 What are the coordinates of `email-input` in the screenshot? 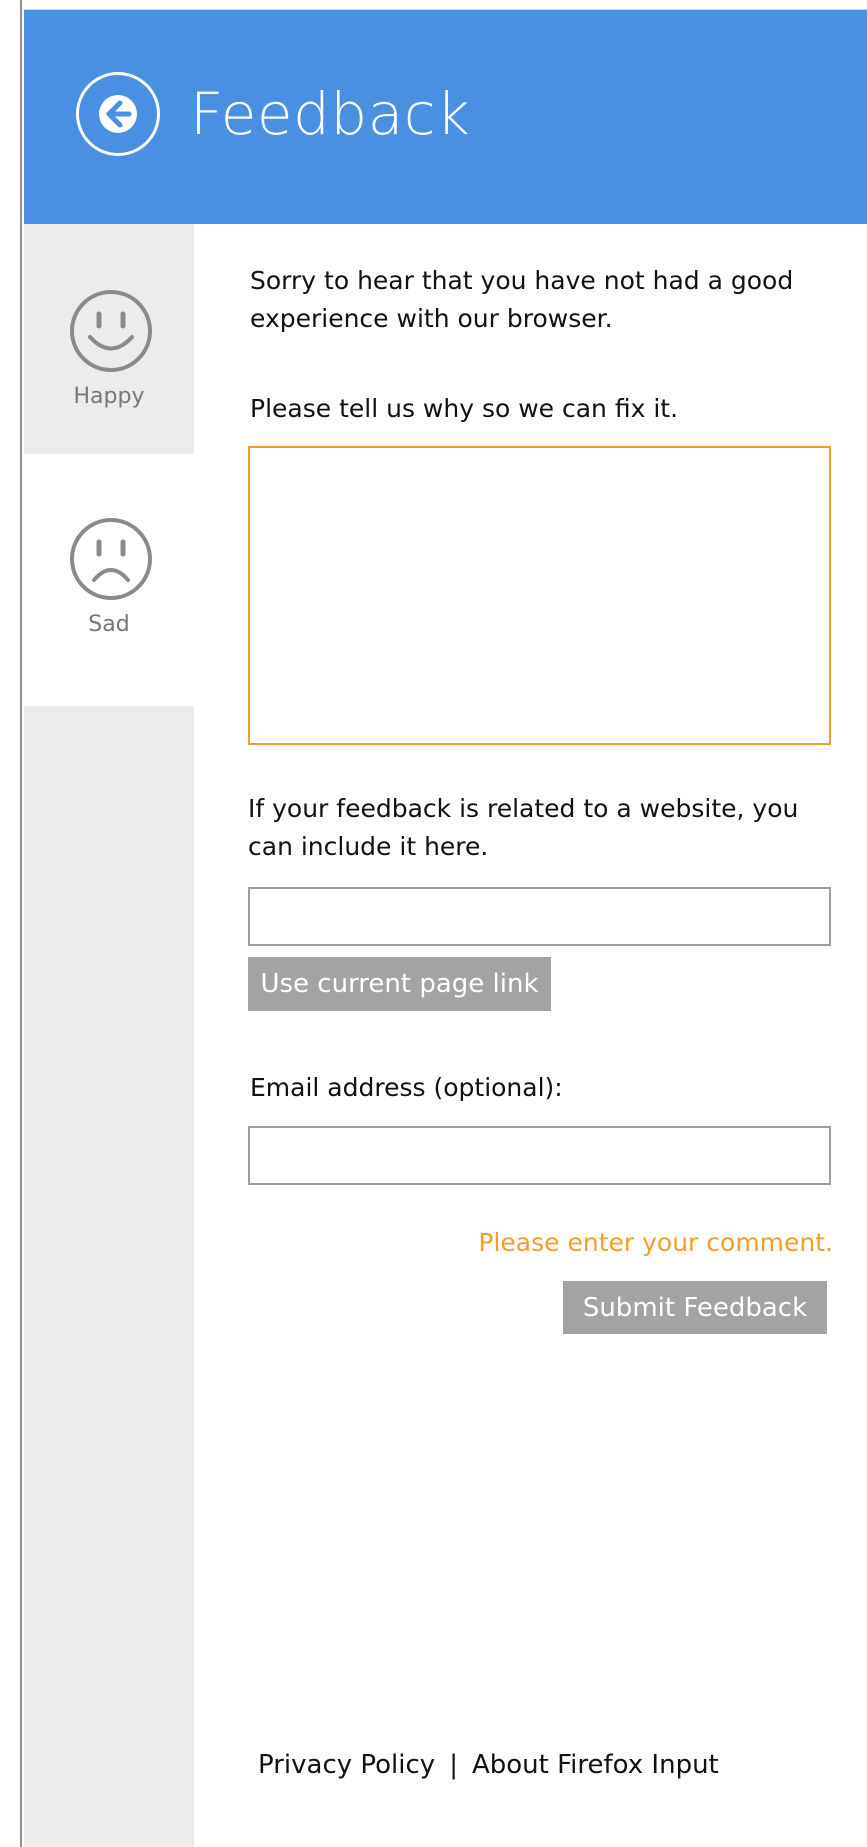 It's located at (539, 1155).